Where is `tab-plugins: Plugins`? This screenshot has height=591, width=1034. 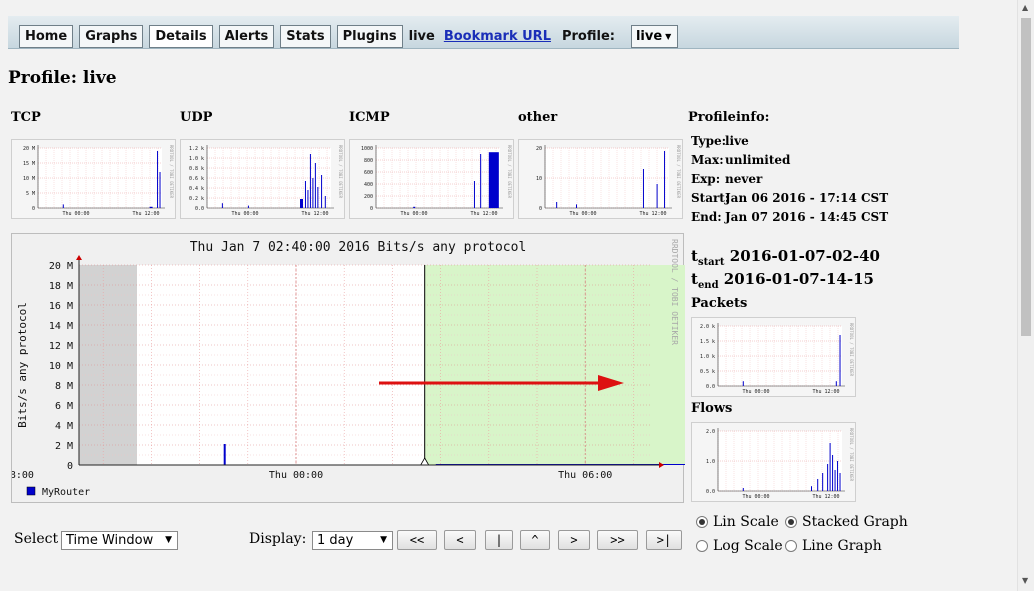 tab-plugins: Plugins is located at coordinates (369, 36).